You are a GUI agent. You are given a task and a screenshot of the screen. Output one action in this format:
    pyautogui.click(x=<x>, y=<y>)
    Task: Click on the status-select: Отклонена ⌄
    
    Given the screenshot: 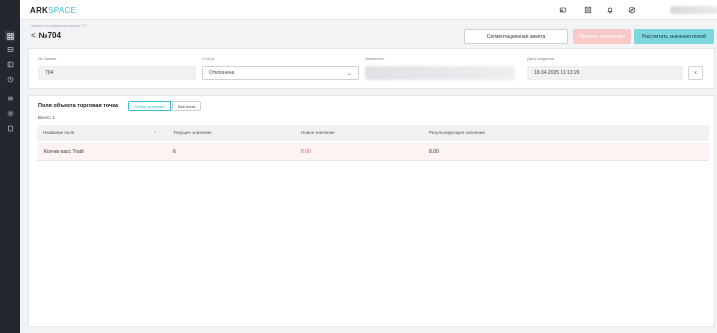 What is the action you would take?
    pyautogui.click(x=280, y=73)
    